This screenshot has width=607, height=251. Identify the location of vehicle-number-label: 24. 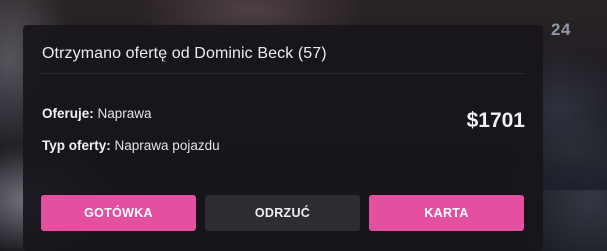
(561, 29).